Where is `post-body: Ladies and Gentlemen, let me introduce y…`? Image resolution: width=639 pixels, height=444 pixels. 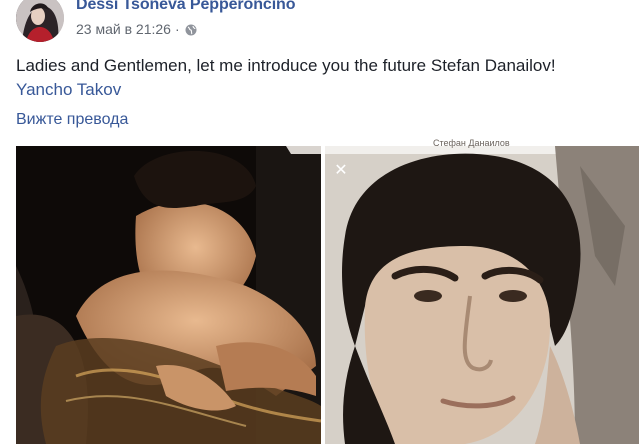
post-body: Ladies and Gentlemen, let me introduce y… is located at coordinates (321, 78).